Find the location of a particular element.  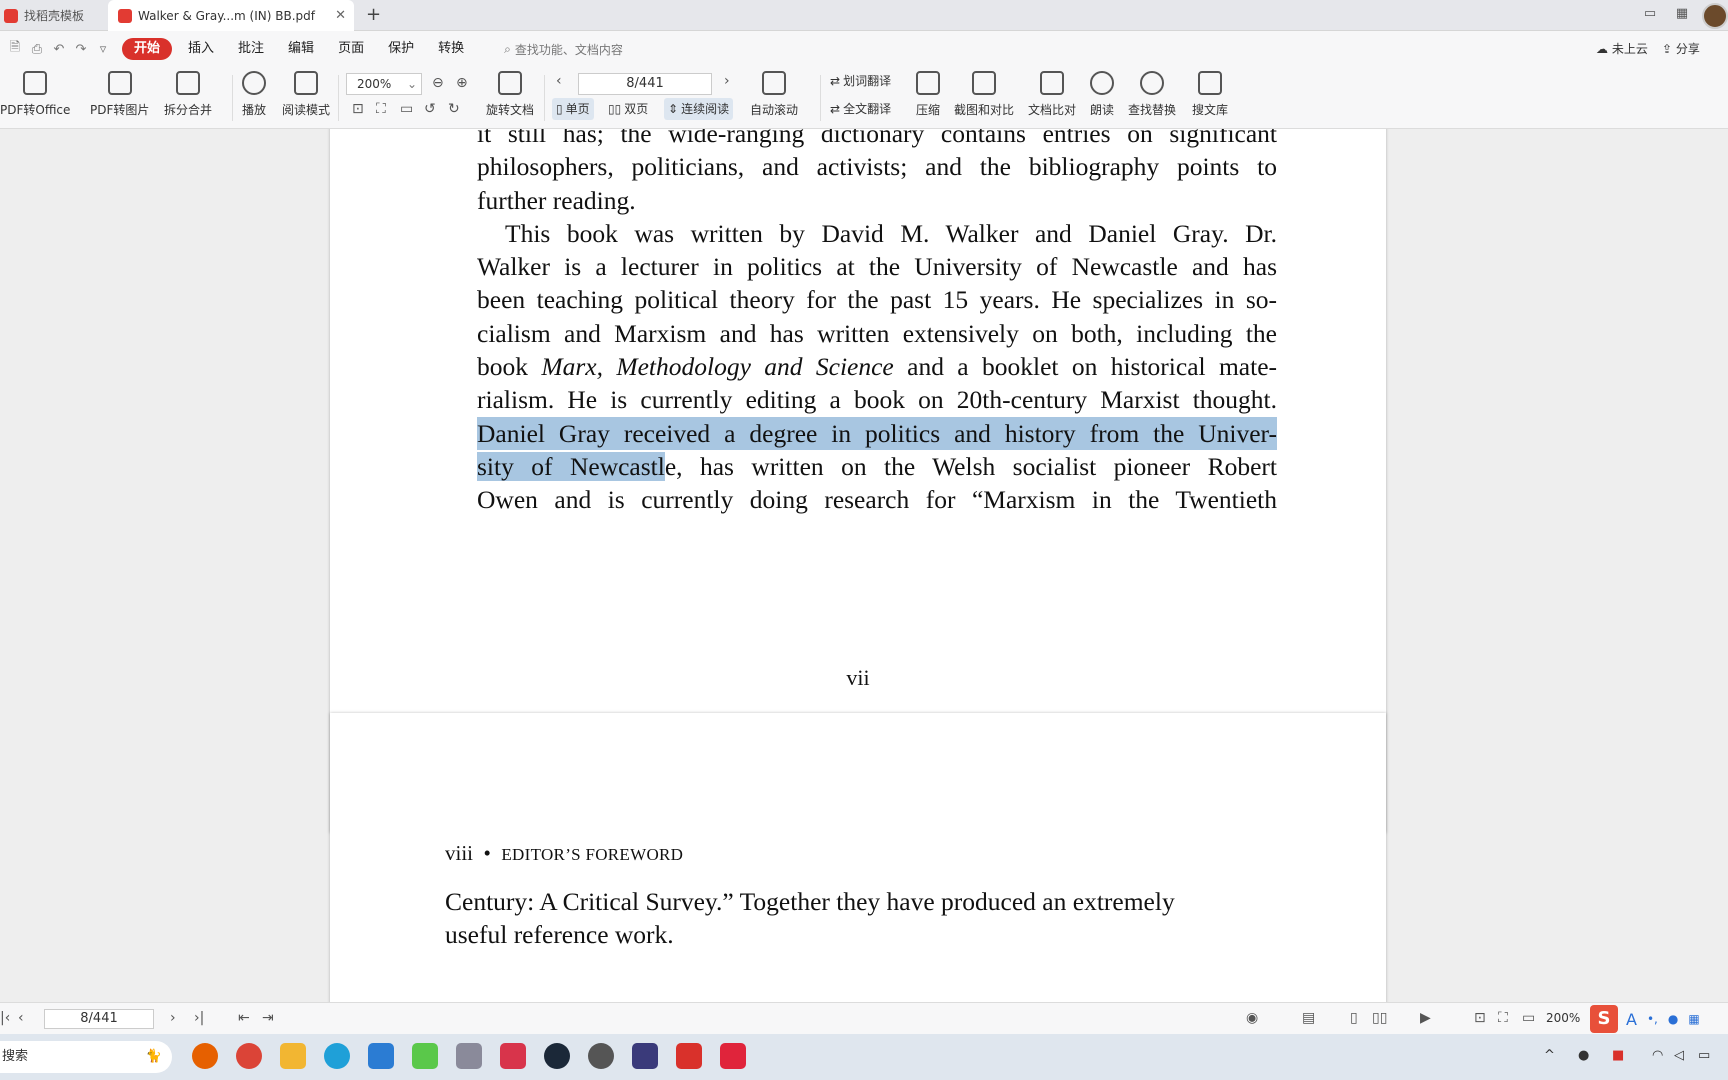

screenshot-compare-button: 截图和对比 is located at coordinates (984, 94).